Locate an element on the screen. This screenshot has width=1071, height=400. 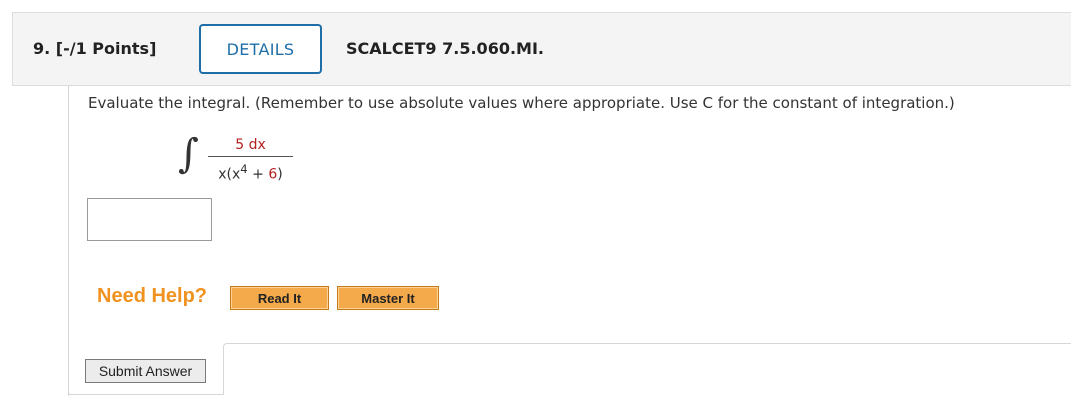
denominator-constant: 6 is located at coordinates (273, 174).